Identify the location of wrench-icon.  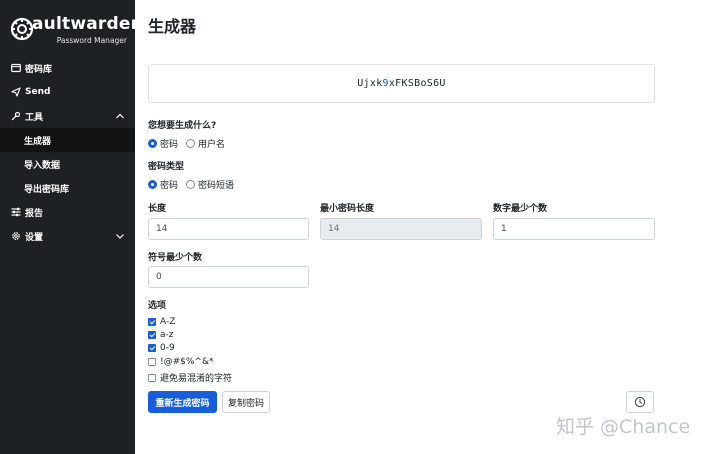
(15, 116).